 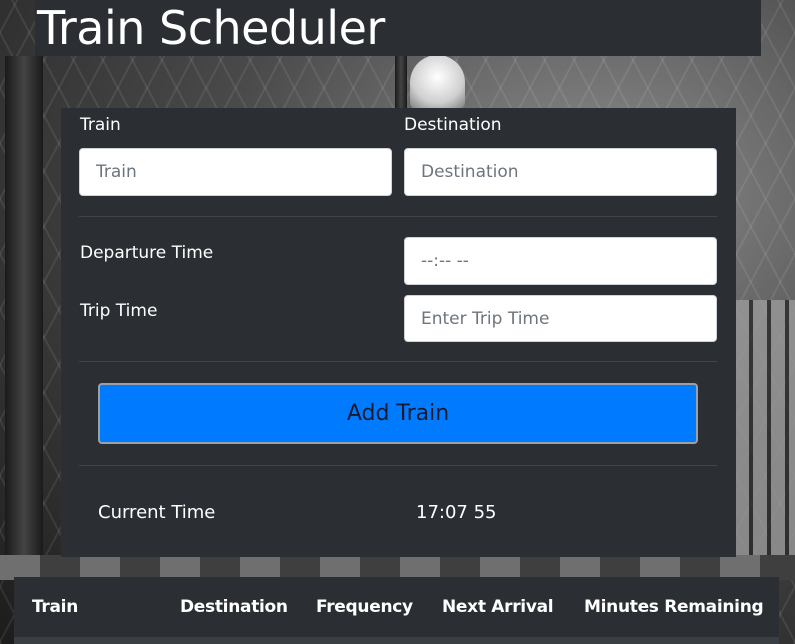 I want to click on destination-label: Destination, so click(x=453, y=125).